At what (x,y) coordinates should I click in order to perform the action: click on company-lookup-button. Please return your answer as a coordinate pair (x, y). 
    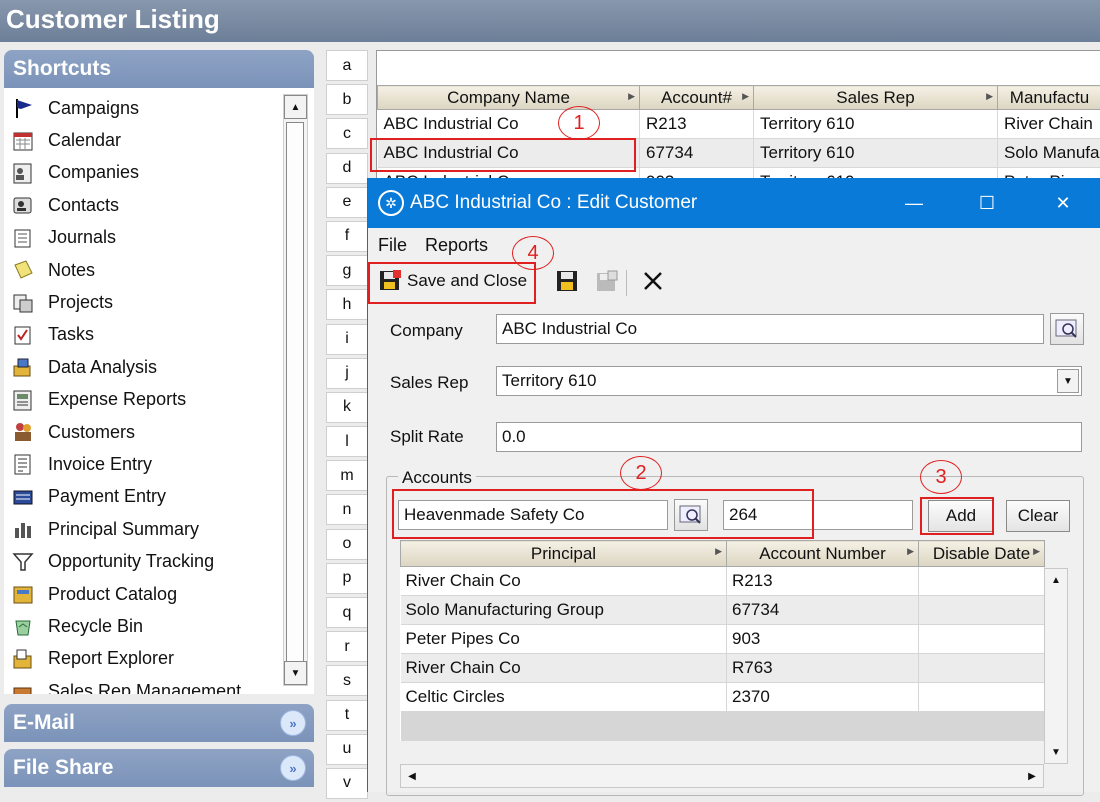
    Looking at the image, I should click on (1067, 329).